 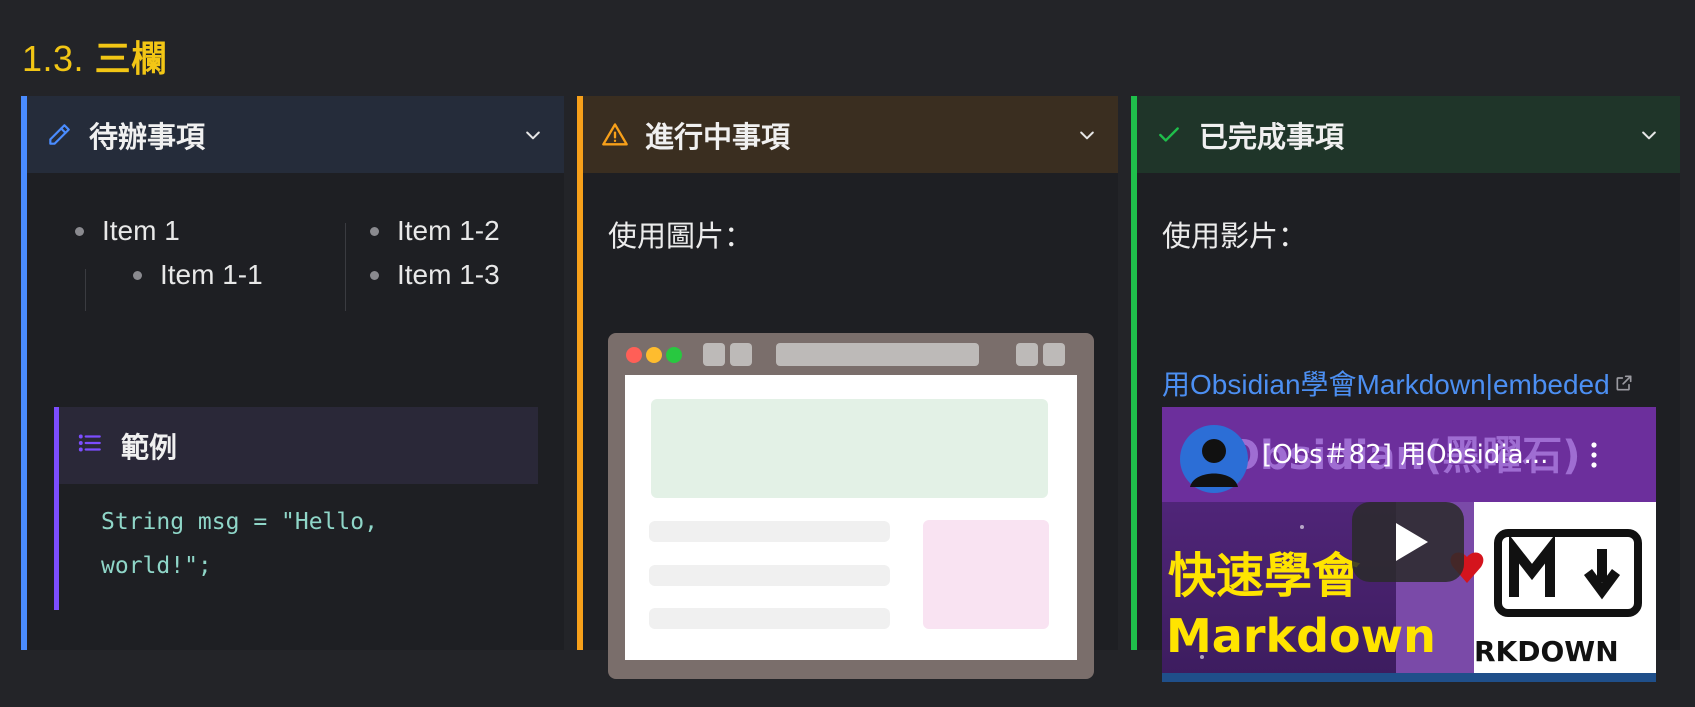 What do you see at coordinates (239, 522) in the screenshot?
I see `code-line: String msg = "Hello,` at bounding box center [239, 522].